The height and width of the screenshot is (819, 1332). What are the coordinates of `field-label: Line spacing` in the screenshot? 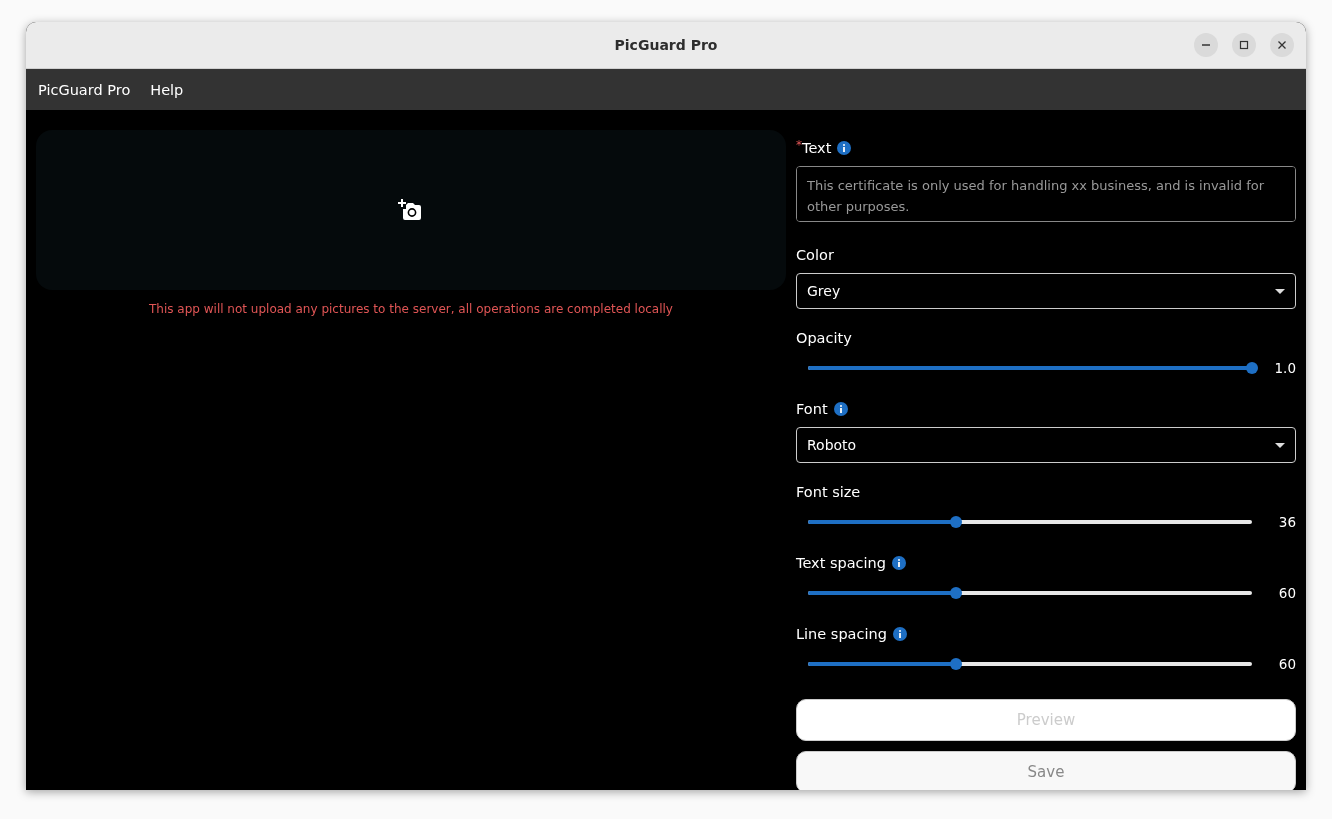 It's located at (841, 634).